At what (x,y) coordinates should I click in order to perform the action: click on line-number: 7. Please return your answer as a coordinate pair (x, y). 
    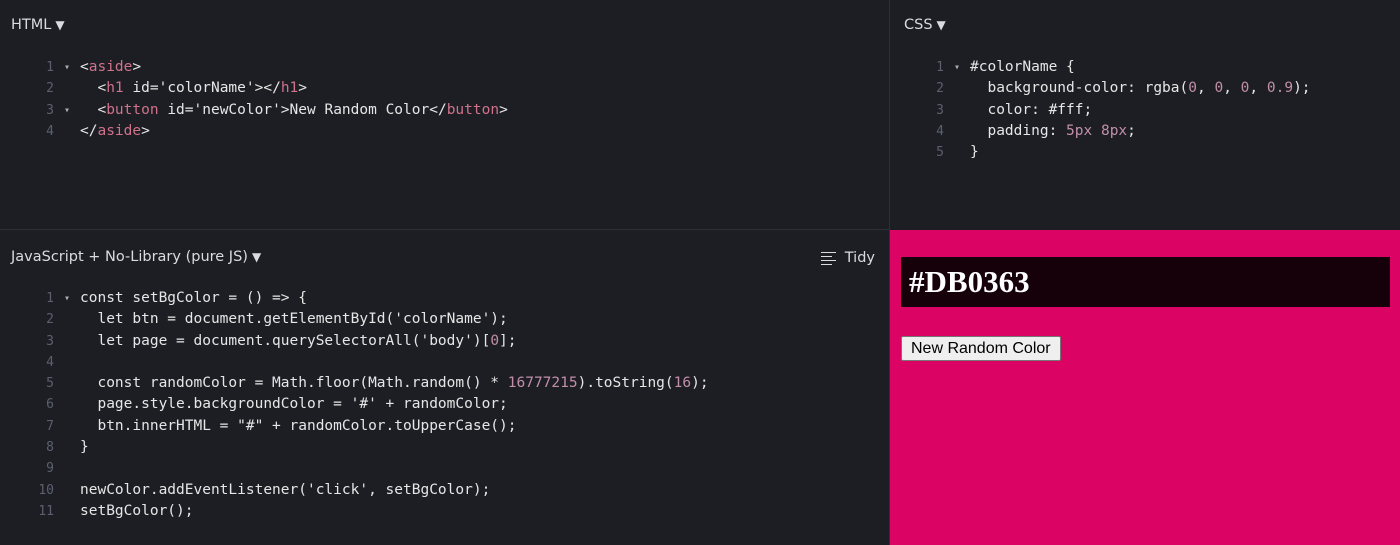
    Looking at the image, I should click on (50, 426).